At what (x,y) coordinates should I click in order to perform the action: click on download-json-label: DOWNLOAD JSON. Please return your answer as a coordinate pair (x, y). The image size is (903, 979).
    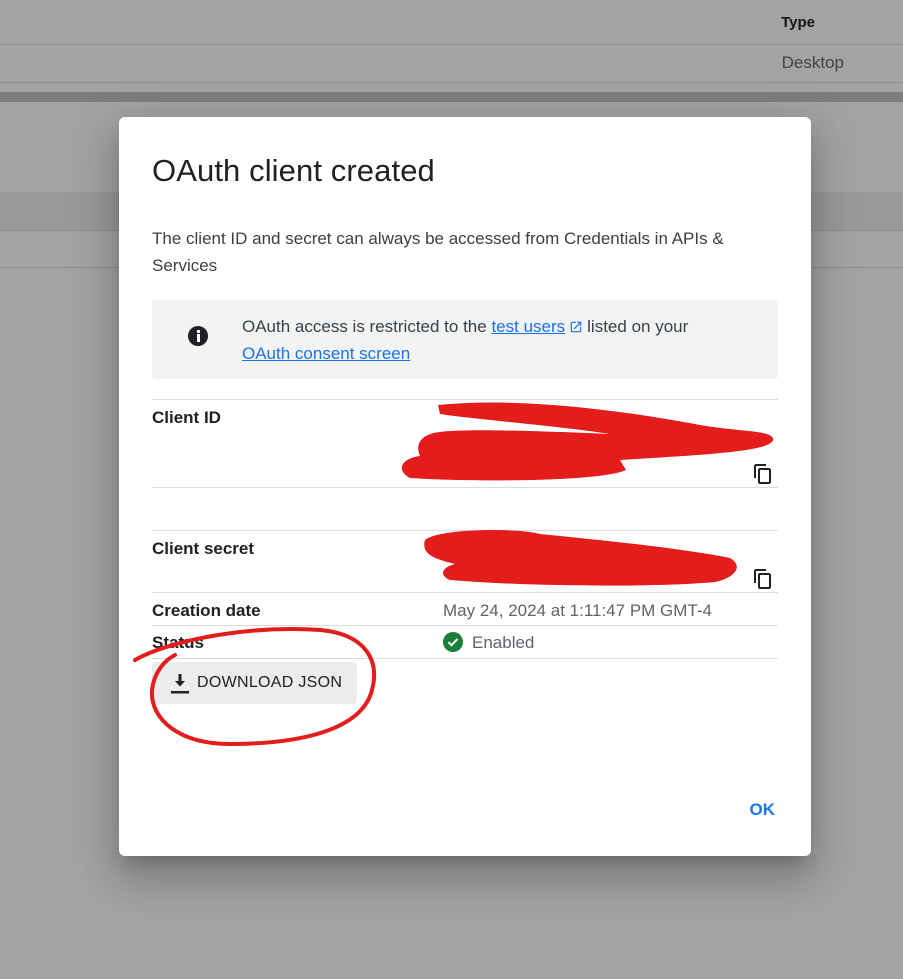
    Looking at the image, I should click on (270, 682).